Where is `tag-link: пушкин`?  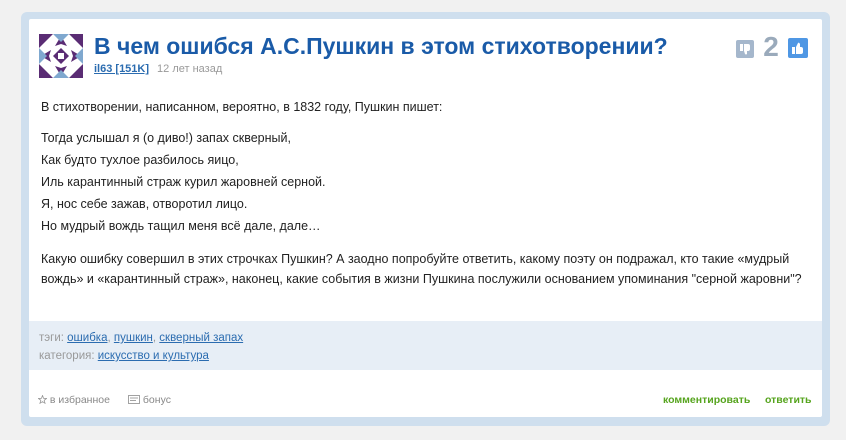
tag-link: пушкин is located at coordinates (133, 338).